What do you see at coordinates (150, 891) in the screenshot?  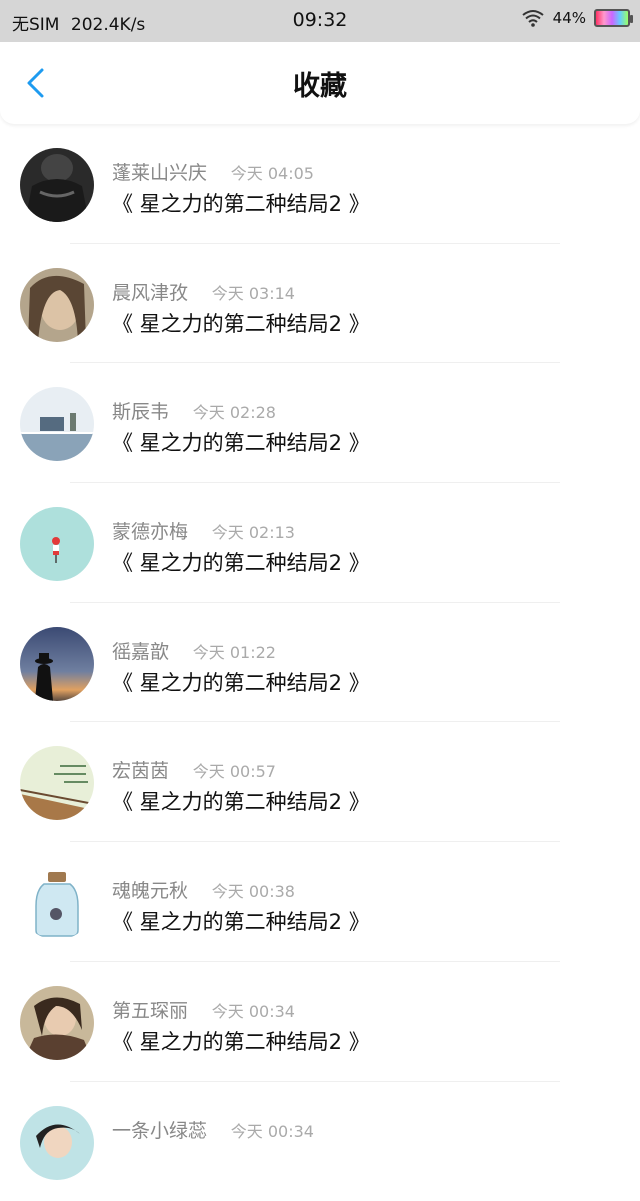 I see `user-name: 魂魄元秋` at bounding box center [150, 891].